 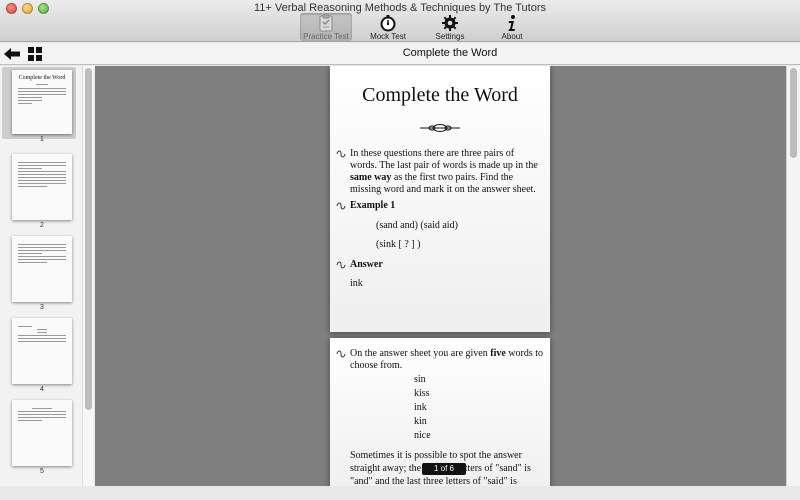 I want to click on info-icon, so click(x=512, y=23).